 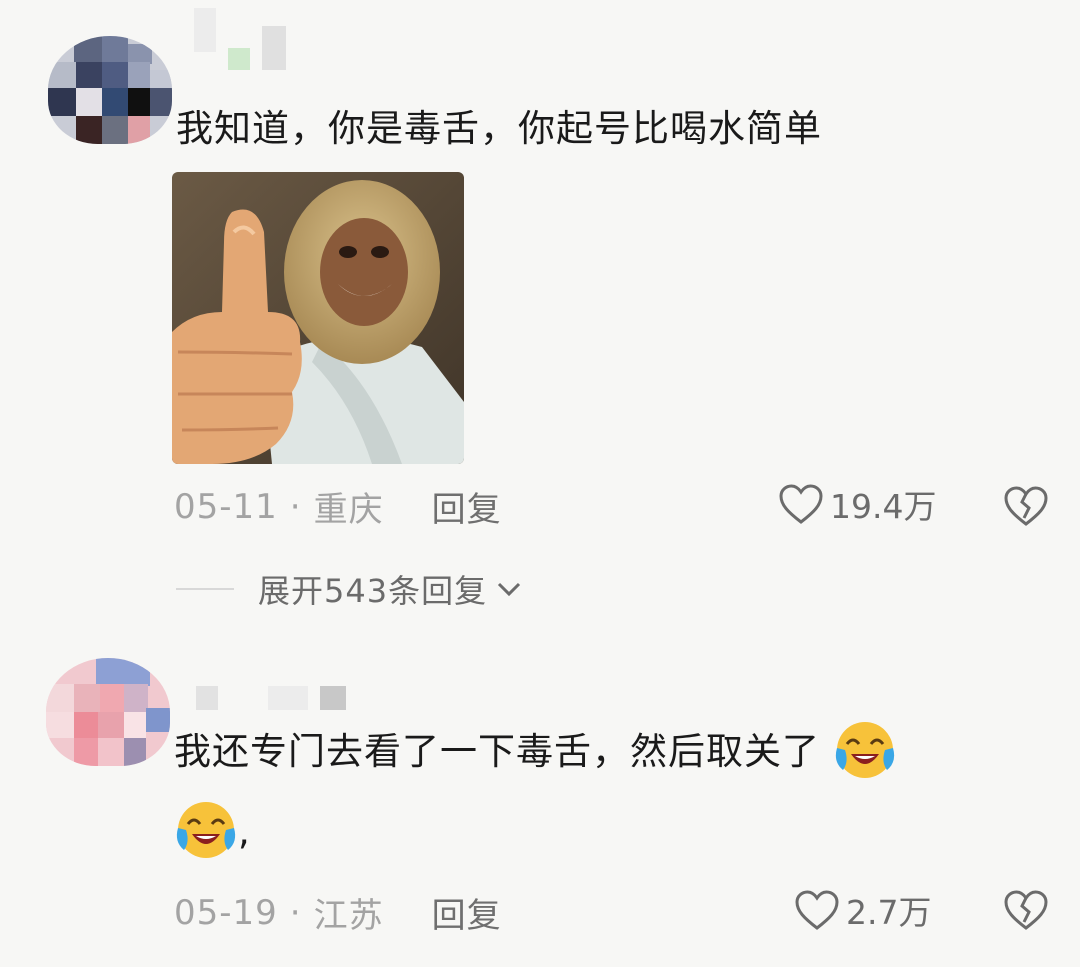 I want to click on comment-text: 我知道，你是毒舌，你起号比喝水简单, so click(x=499, y=128).